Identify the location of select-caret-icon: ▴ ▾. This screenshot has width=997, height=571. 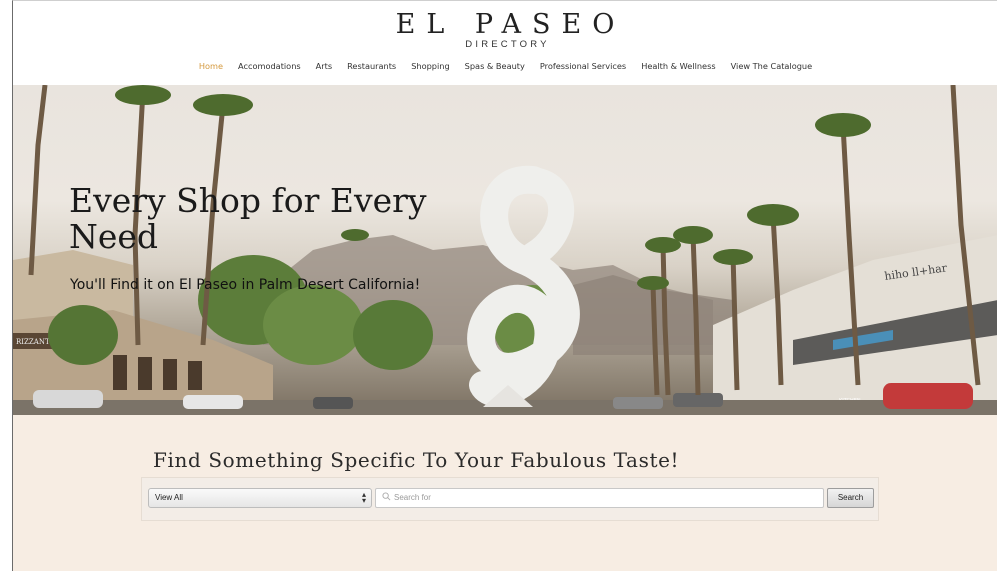
(363, 497).